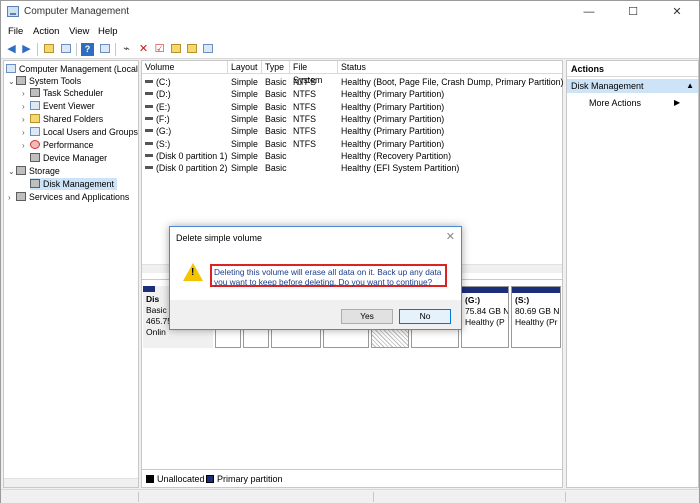 This screenshot has width=700, height=503. What do you see at coordinates (452, 168) in the screenshot?
I see `table-cell: Healthy (EFI System Partition)` at bounding box center [452, 168].